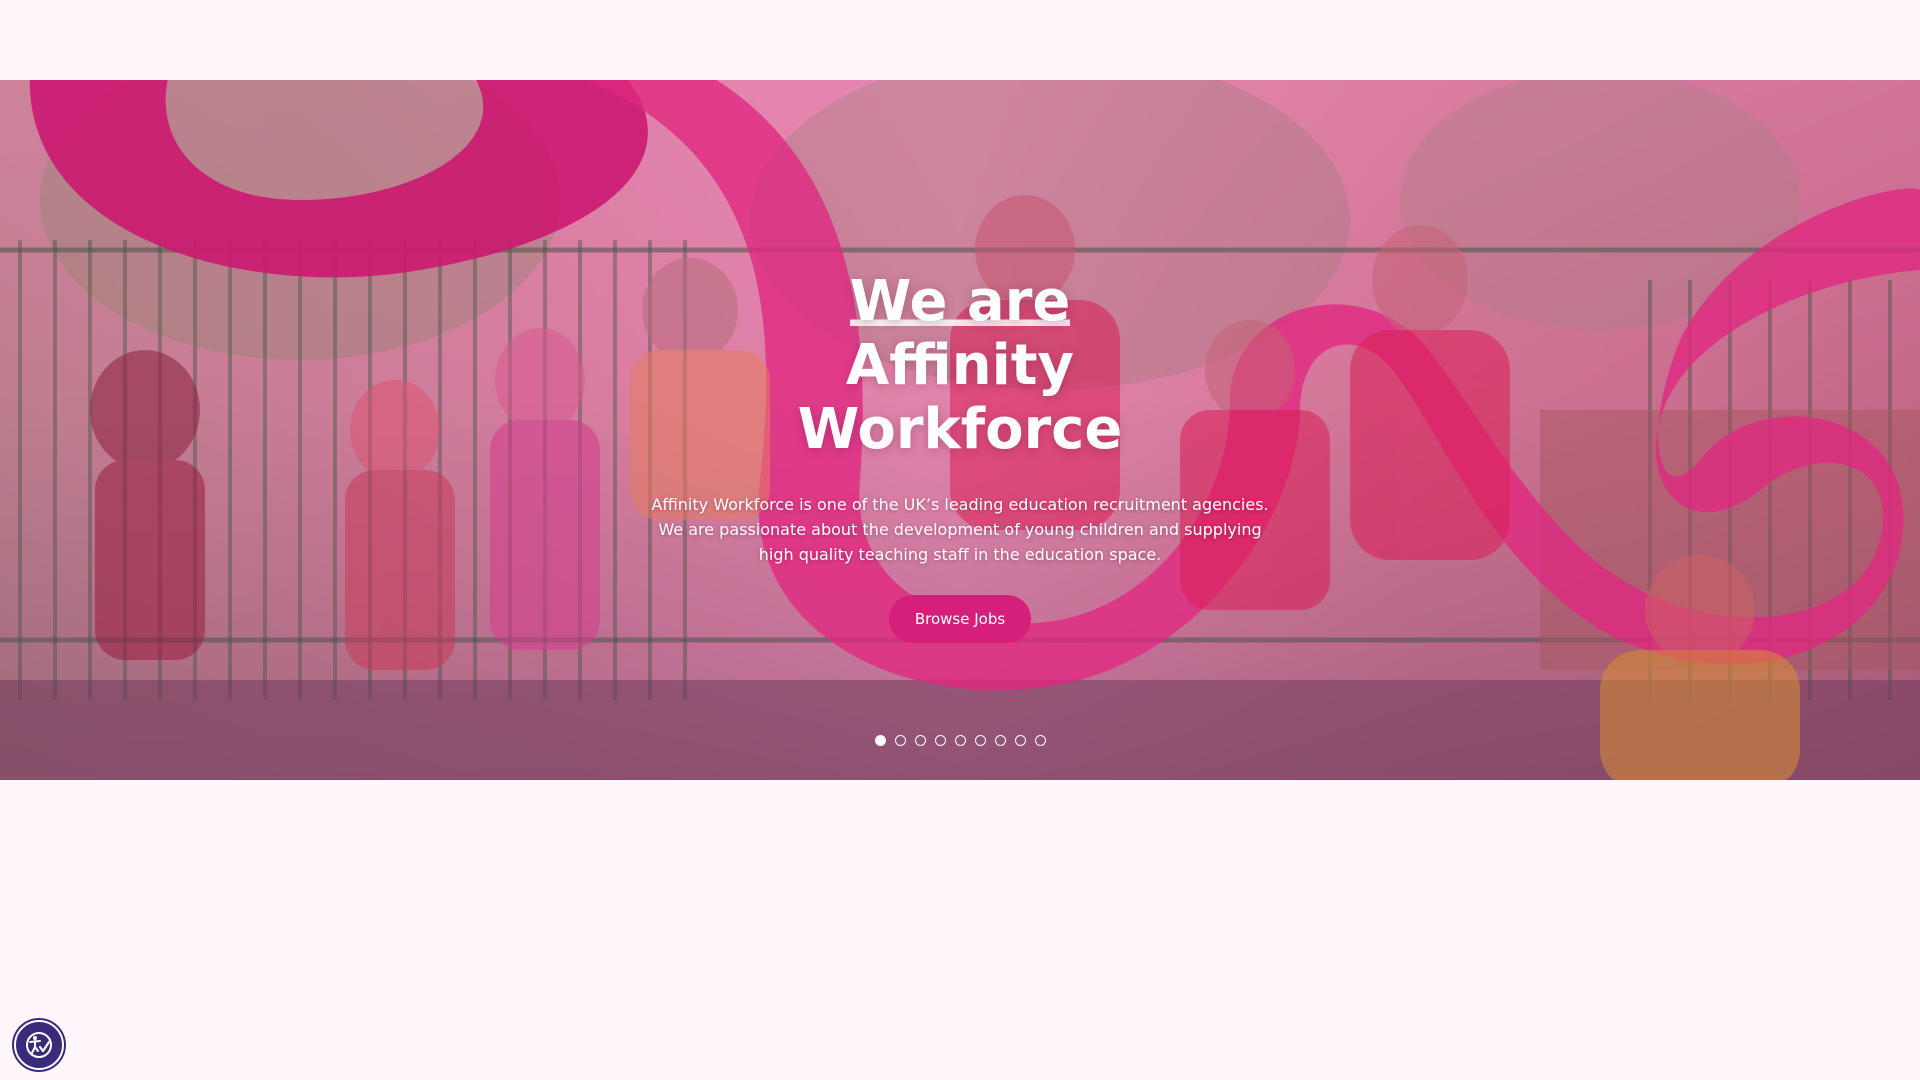 The image size is (1920, 1080). I want to click on hero-title-rest: Affinity Workforce, so click(960, 397).